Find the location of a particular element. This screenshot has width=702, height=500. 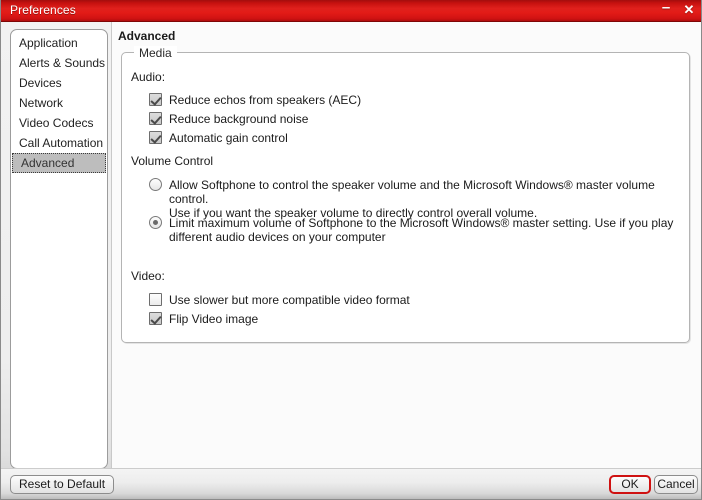

checkbox-row-flip-video-image: Flip Video image is located at coordinates (203, 319).